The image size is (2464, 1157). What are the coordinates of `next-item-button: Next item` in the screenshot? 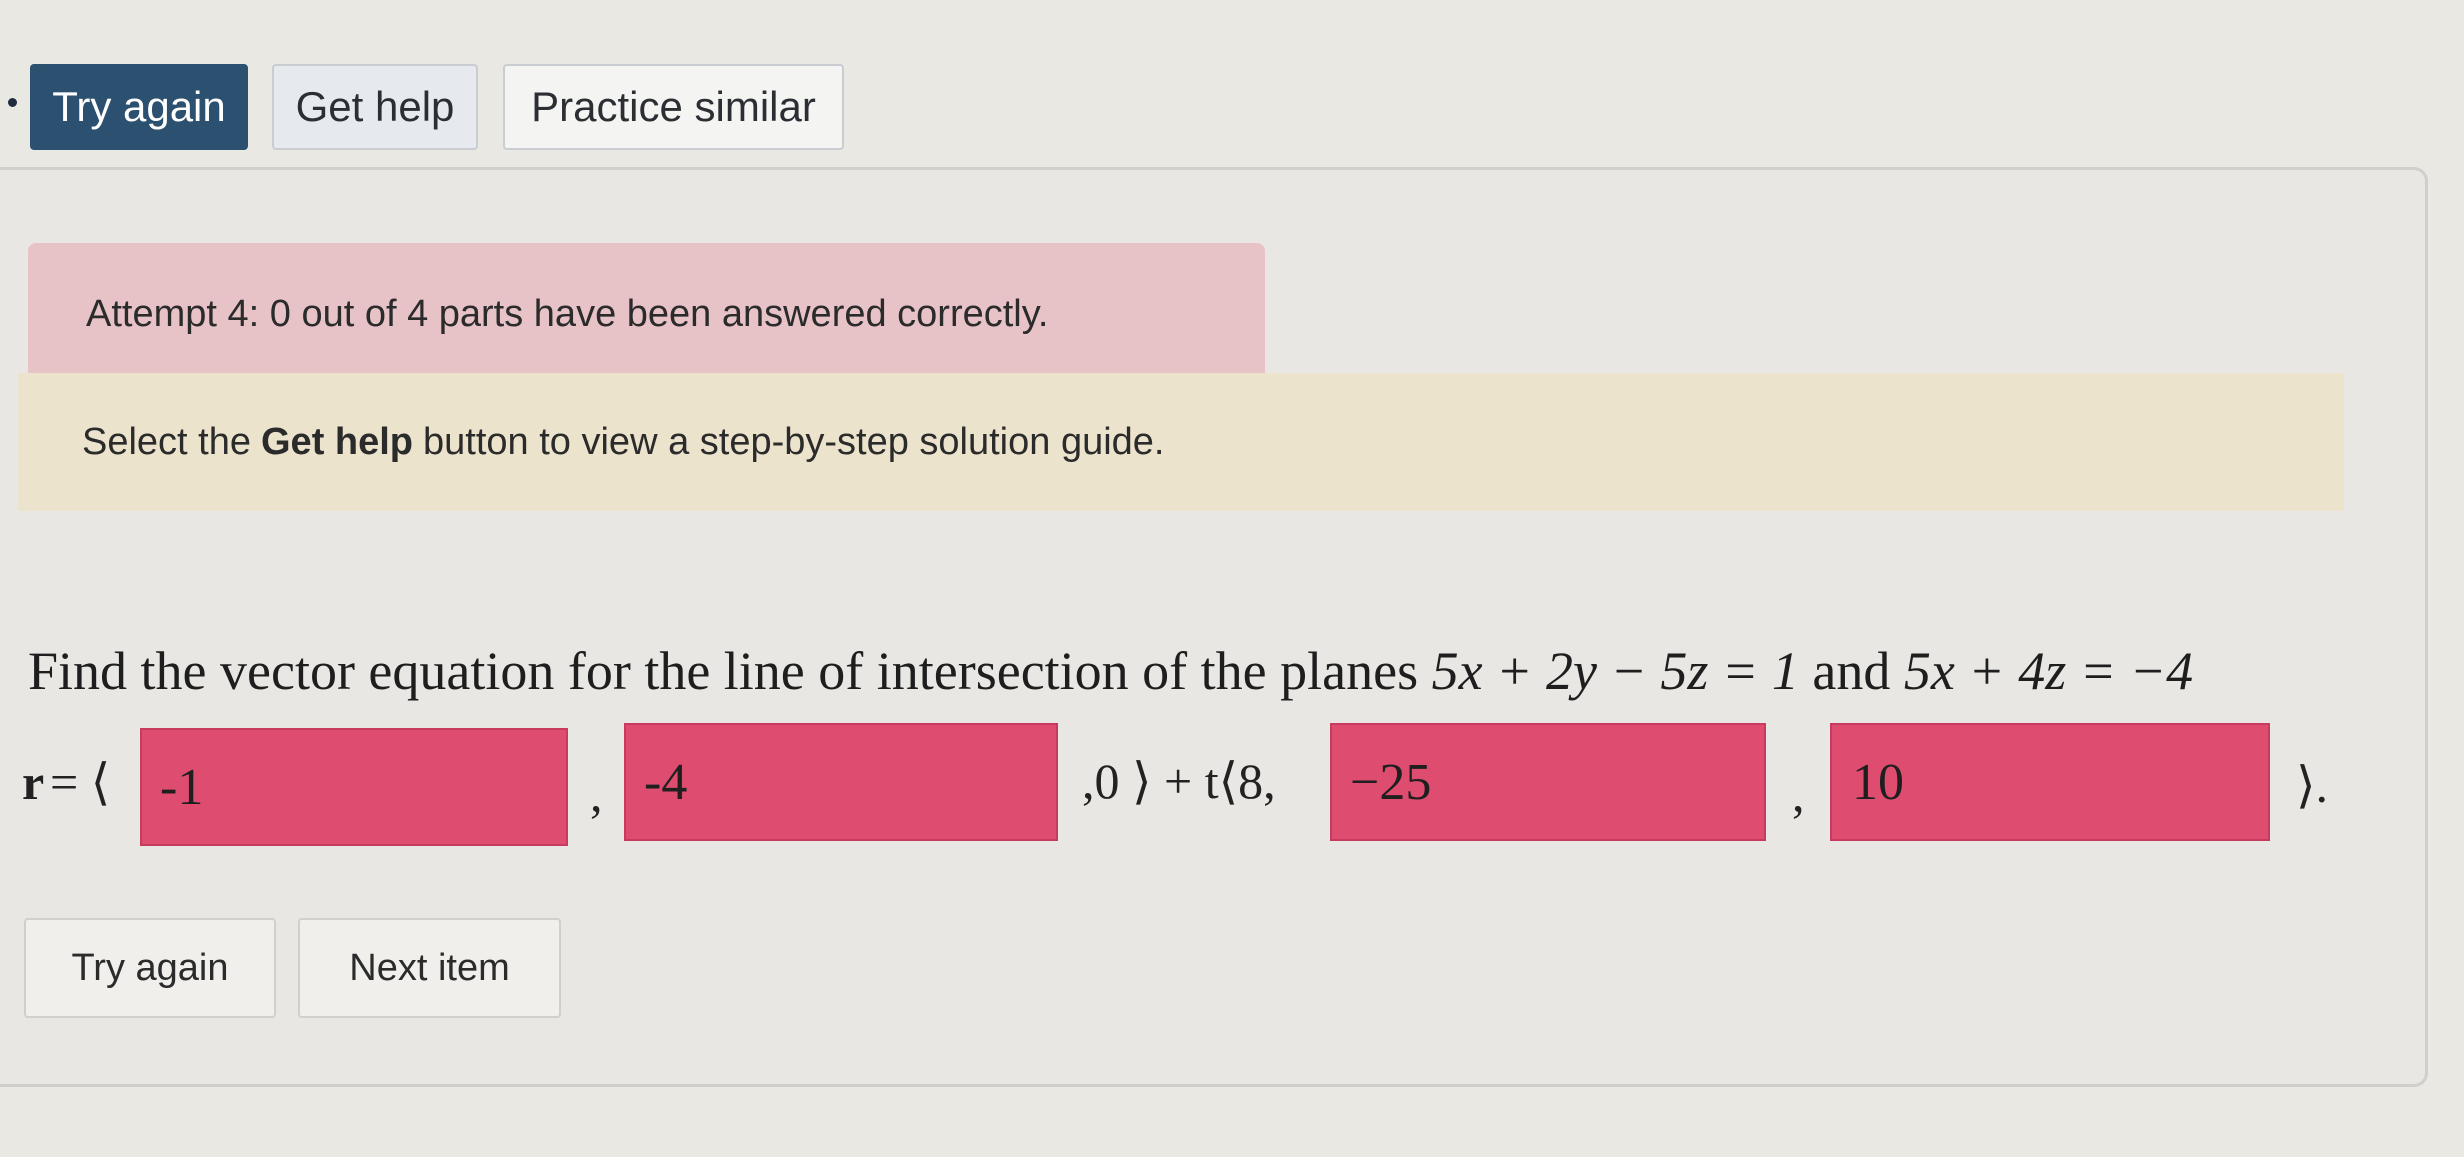 It's located at (429, 968).